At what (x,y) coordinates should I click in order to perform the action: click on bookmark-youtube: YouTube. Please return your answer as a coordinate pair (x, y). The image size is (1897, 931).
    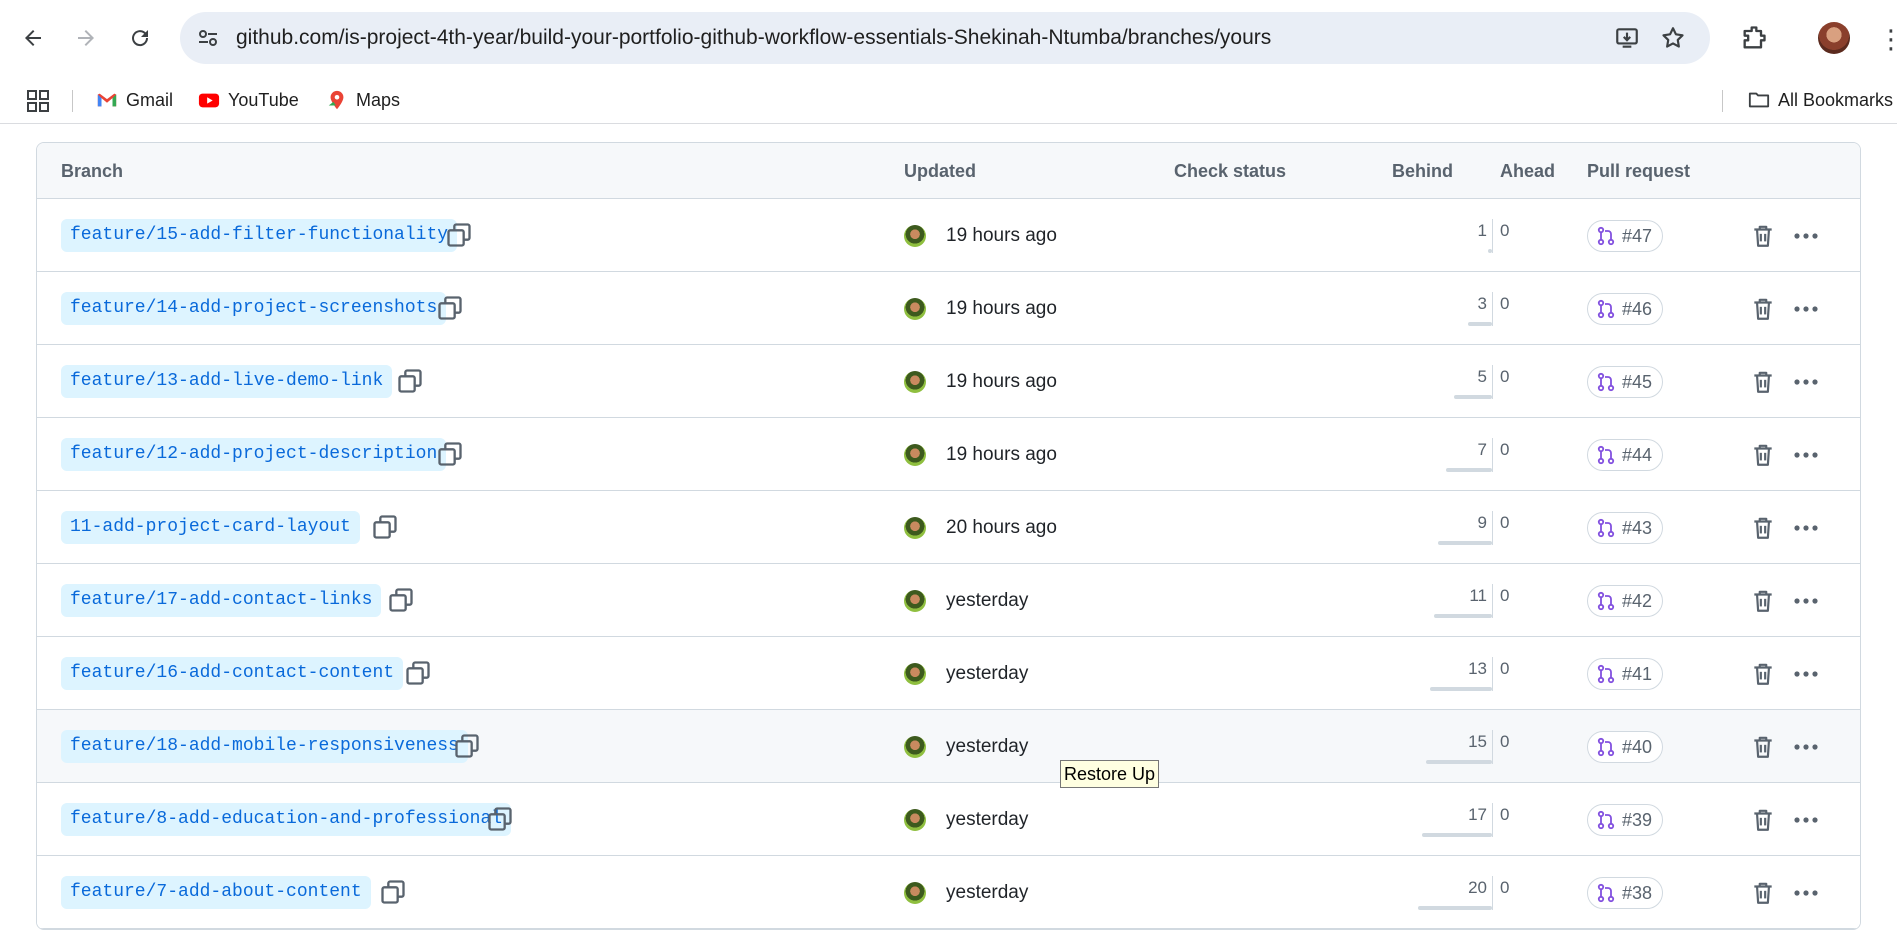
    Looking at the image, I should click on (248, 100).